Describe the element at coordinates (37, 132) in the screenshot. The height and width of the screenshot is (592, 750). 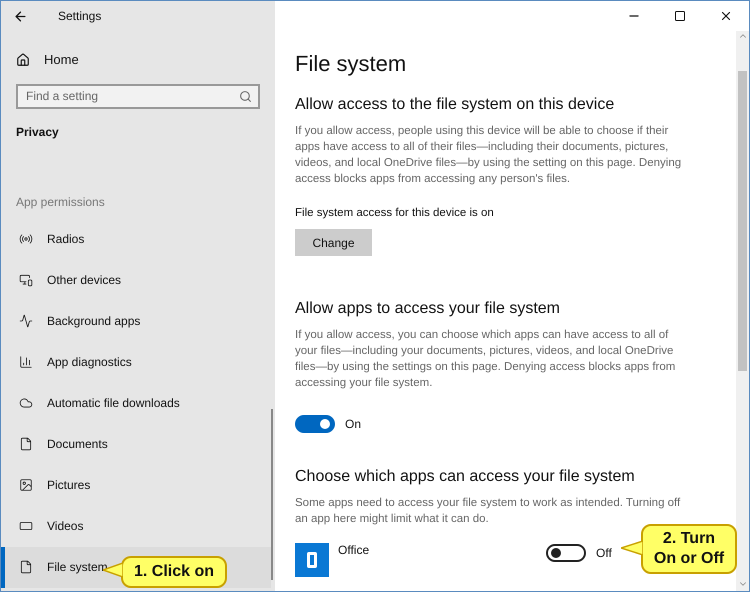
I see `section-title: Privacy` at that location.